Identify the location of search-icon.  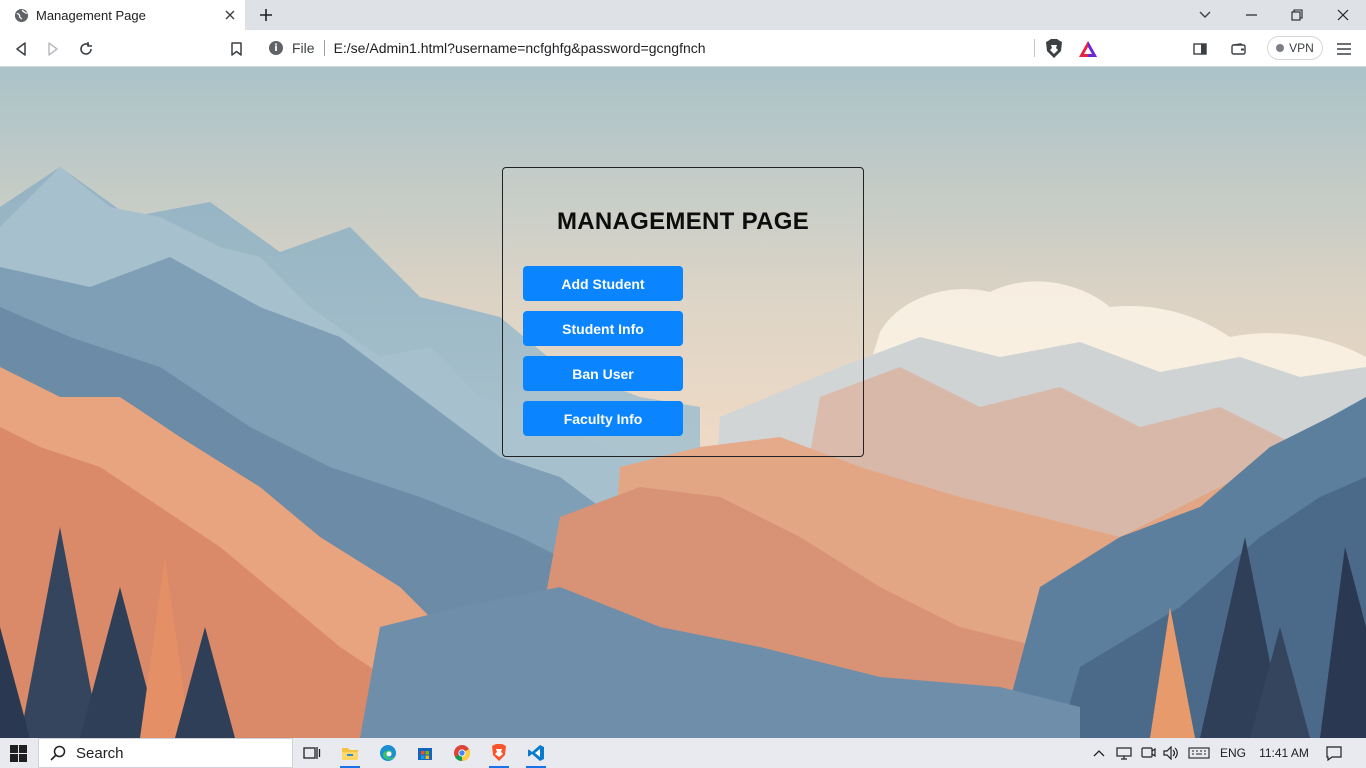
(58, 753).